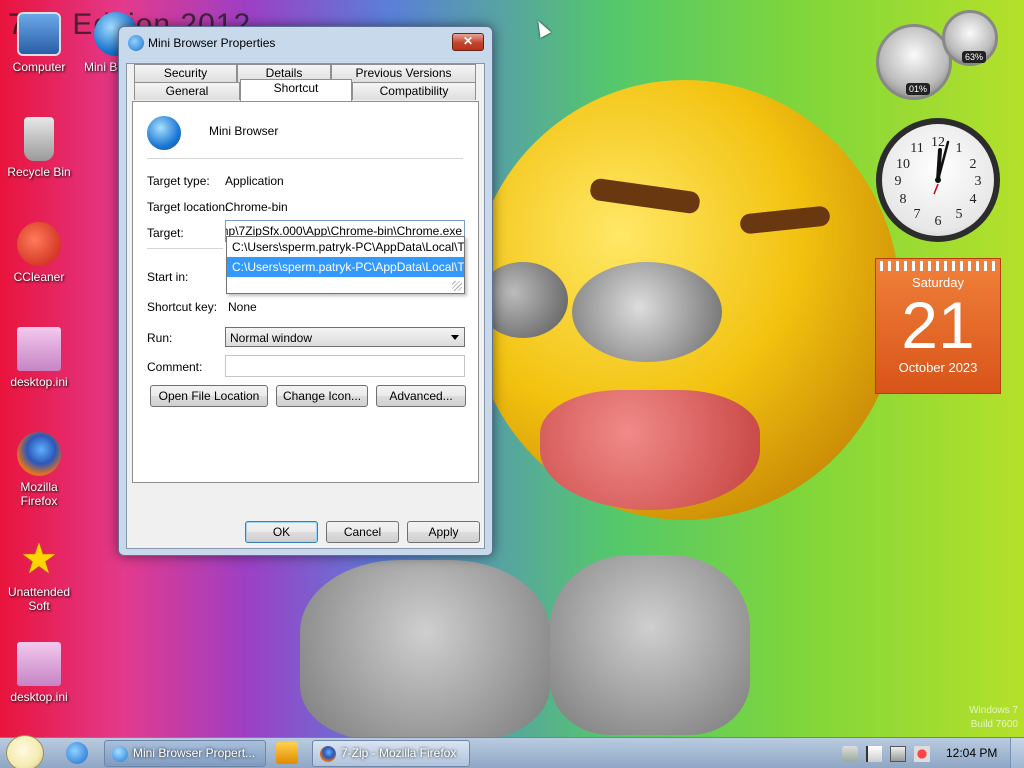 This screenshot has width=1024, height=768. I want to click on media-player-icon, so click(287, 753).